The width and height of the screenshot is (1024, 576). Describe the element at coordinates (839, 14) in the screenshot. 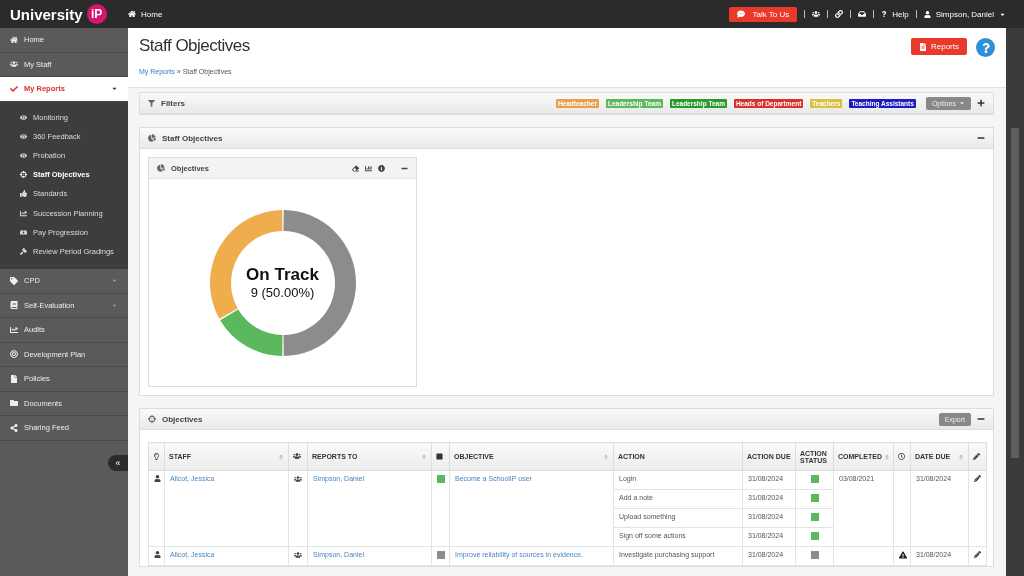

I see `link-icon` at that location.